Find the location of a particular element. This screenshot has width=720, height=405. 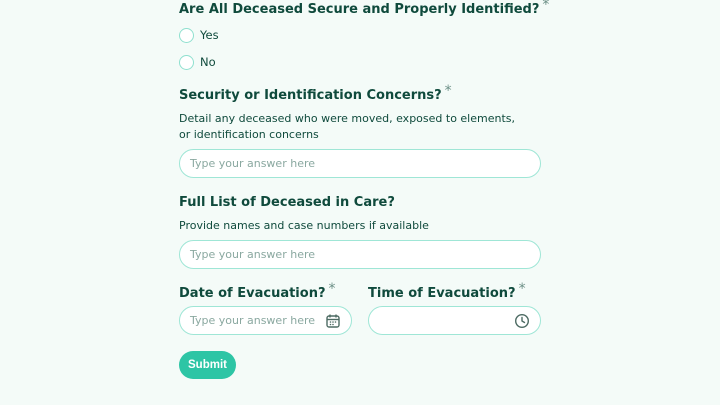

question-date-title: Date of Evacuation? * is located at coordinates (257, 291).